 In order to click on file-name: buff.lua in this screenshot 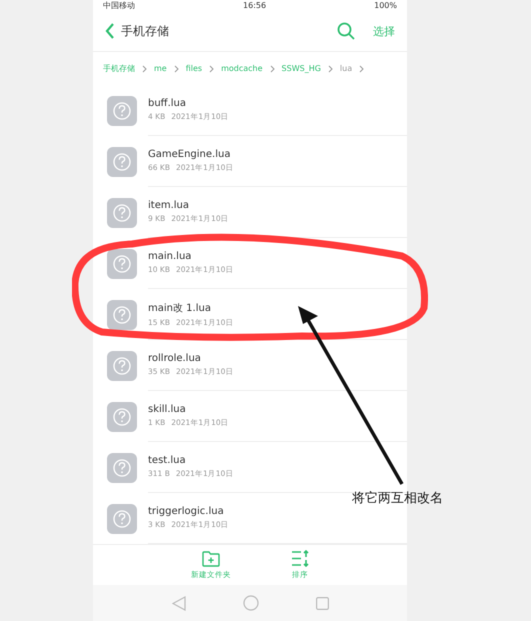, I will do `click(277, 104)`.